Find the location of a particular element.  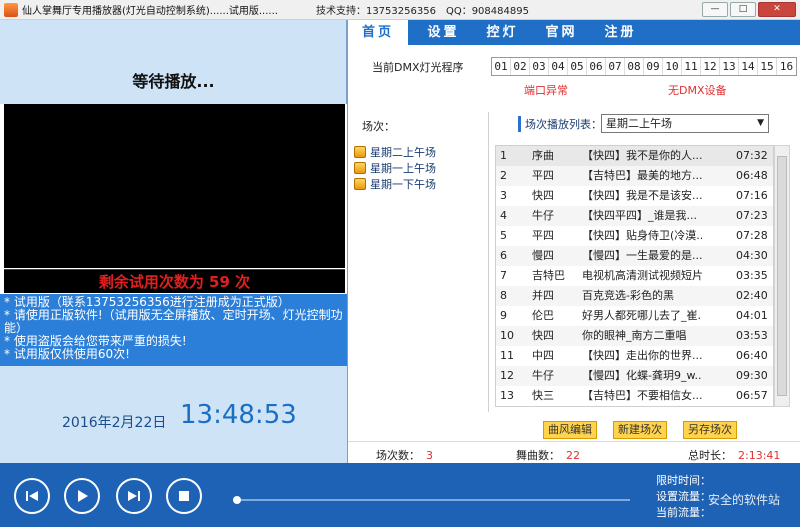

row-duration: 07:32 is located at coordinates (752, 155).